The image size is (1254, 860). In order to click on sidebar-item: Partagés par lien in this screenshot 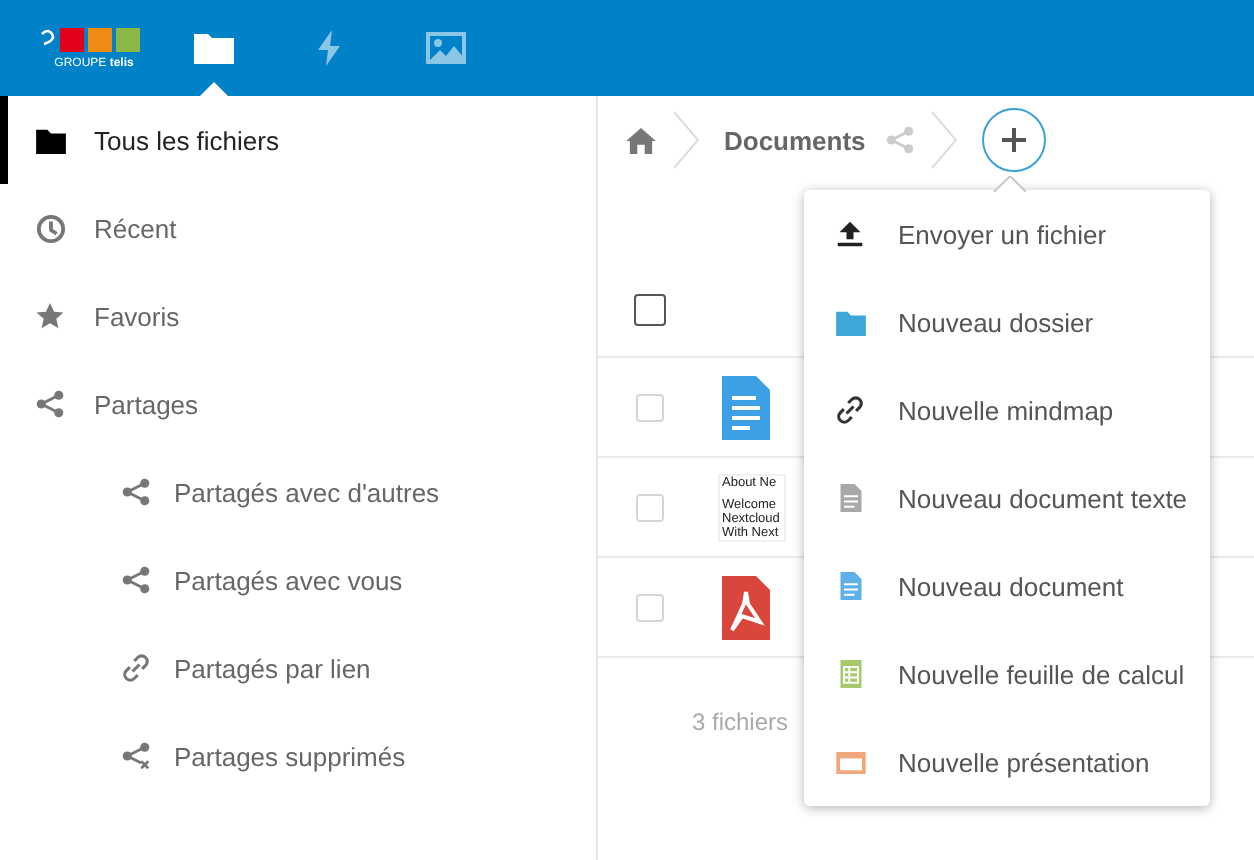, I will do `click(298, 668)`.